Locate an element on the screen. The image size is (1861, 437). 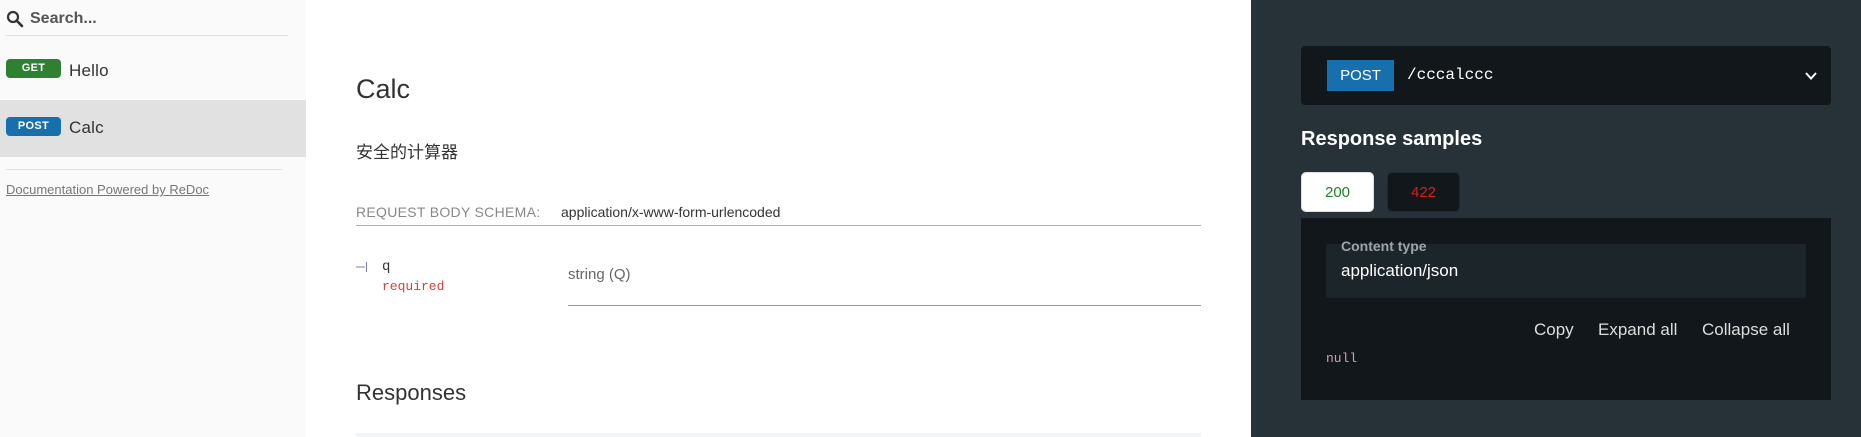
copy-button: Copy is located at coordinates (1554, 330).